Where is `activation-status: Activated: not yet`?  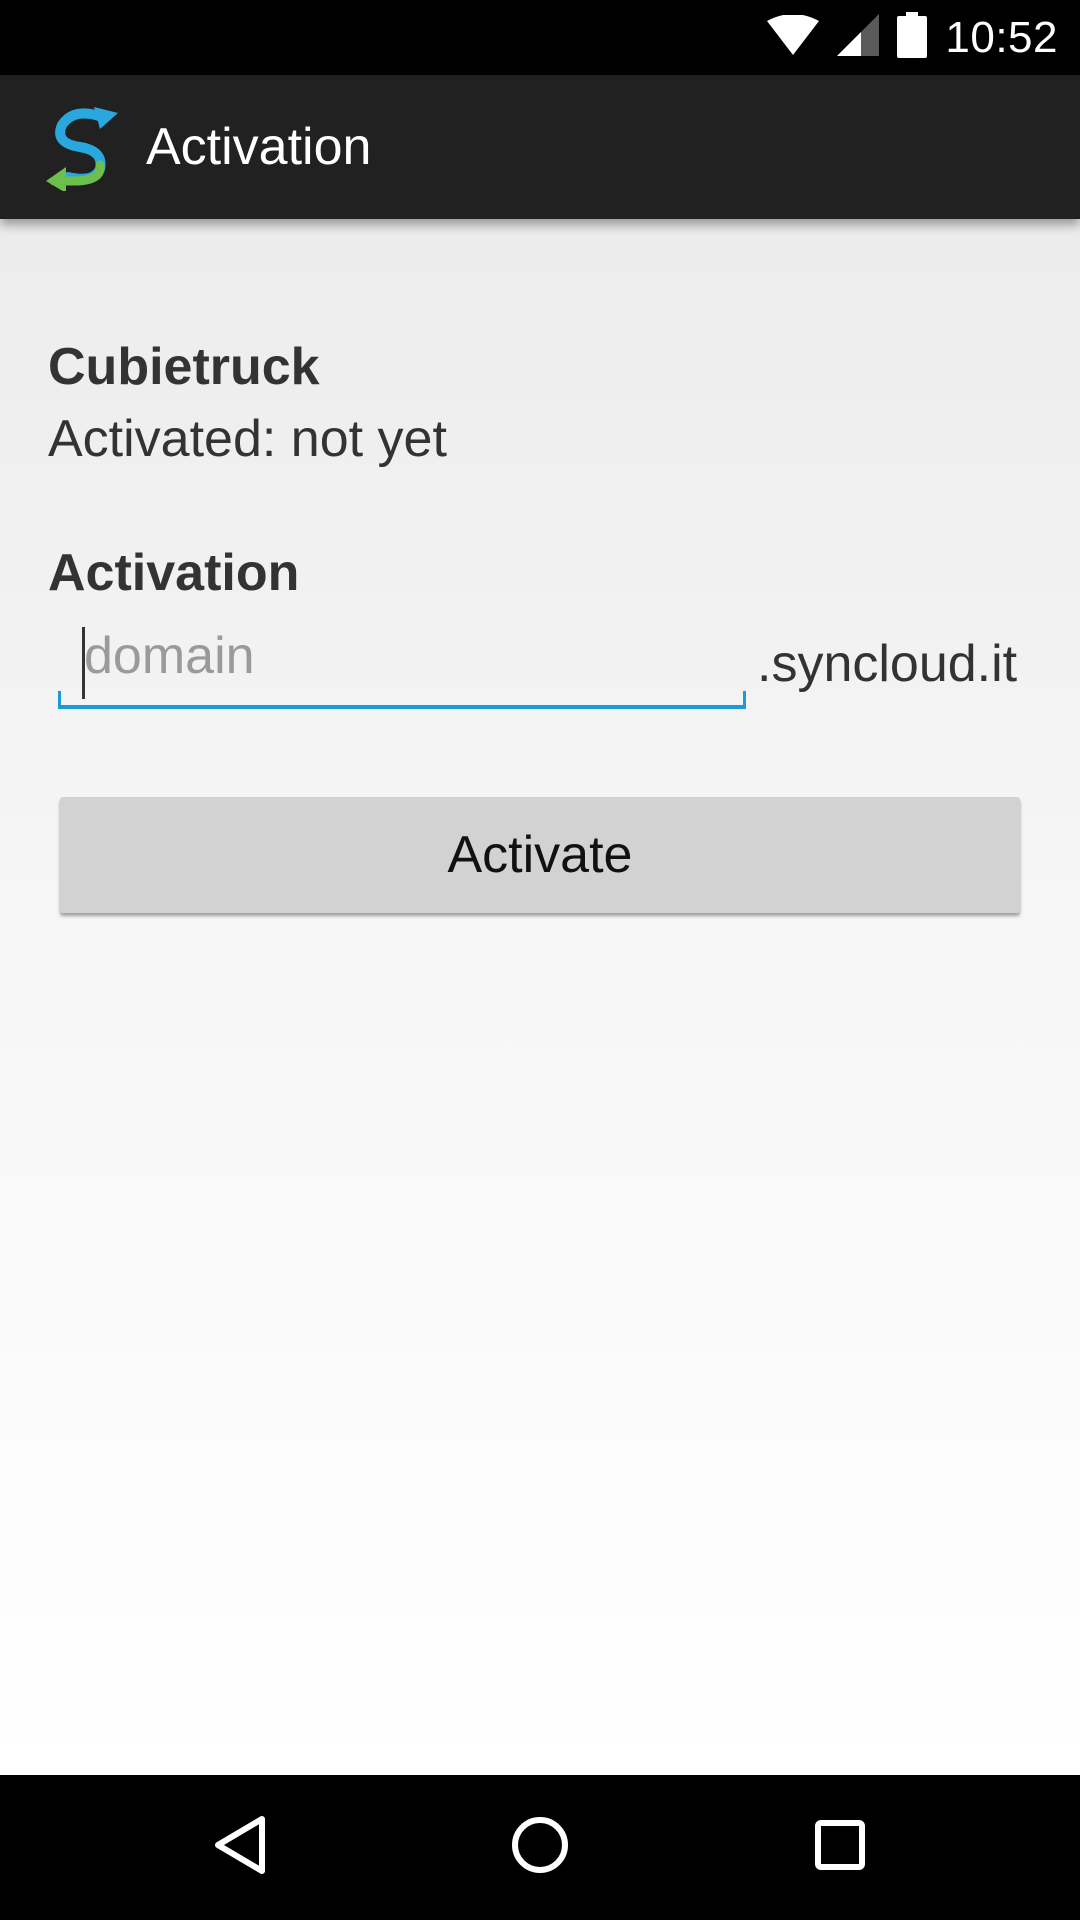
activation-status: Activated: not yet is located at coordinates (247, 439).